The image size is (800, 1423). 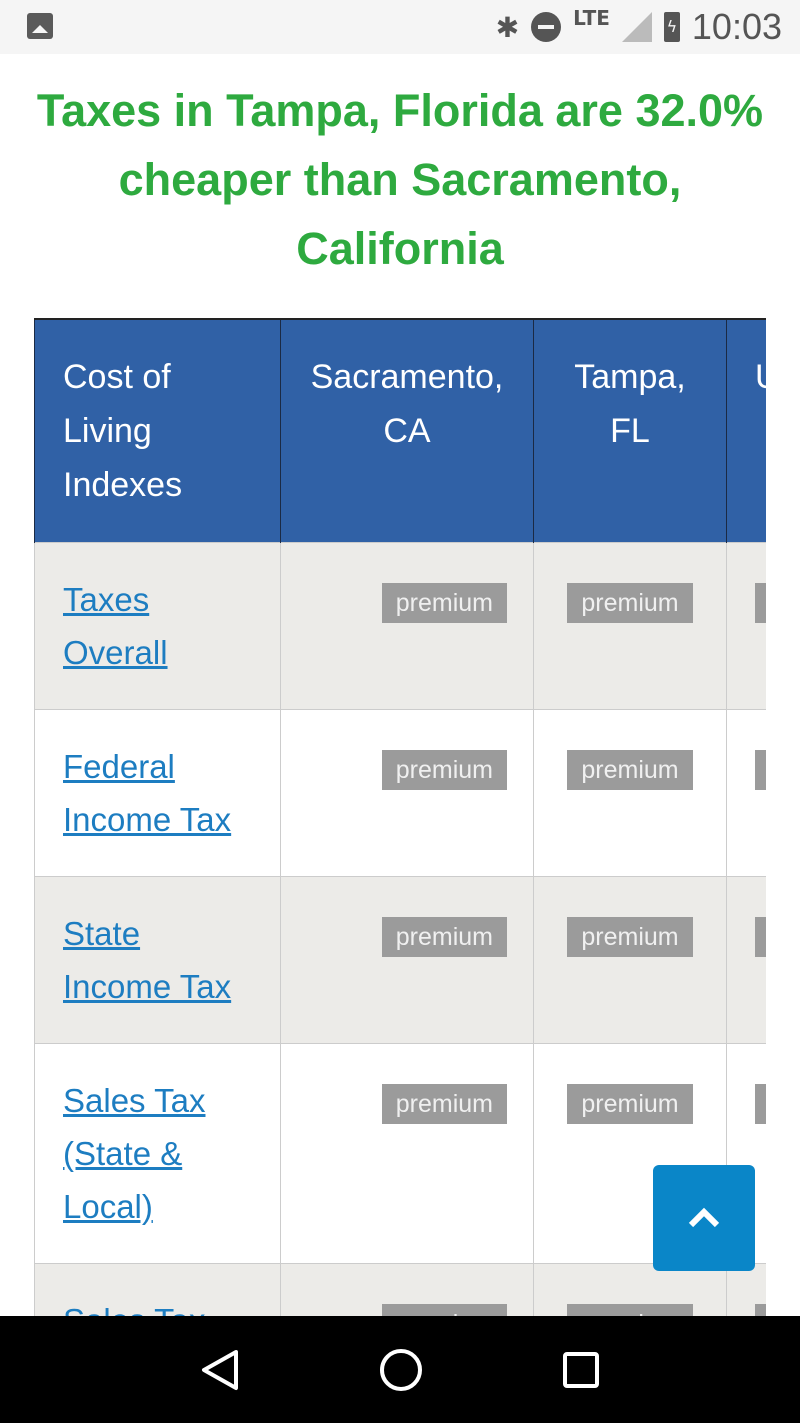 I want to click on table-row: Taxes Overall premium premium premium, so click(x=400, y=626).